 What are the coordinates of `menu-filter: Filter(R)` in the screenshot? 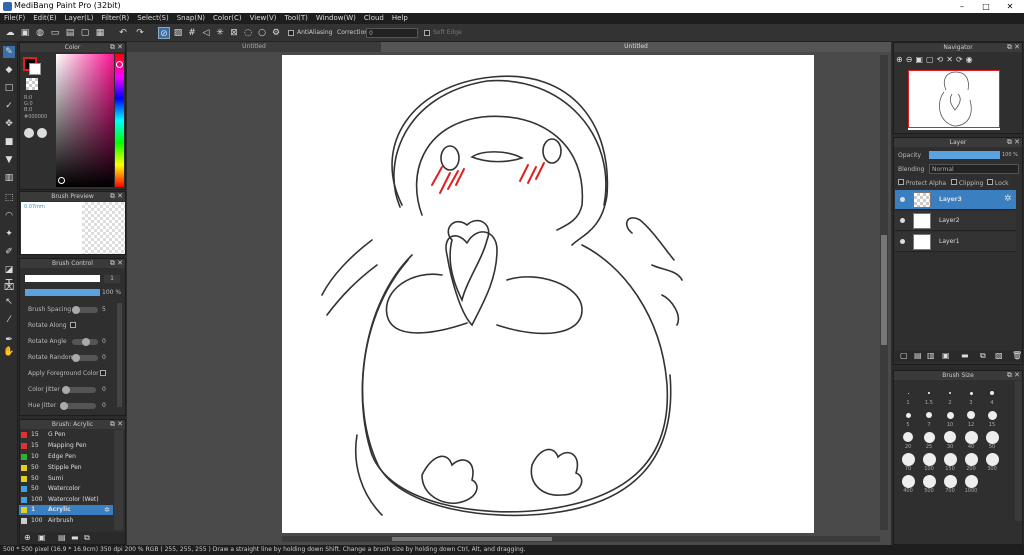 It's located at (116, 18).